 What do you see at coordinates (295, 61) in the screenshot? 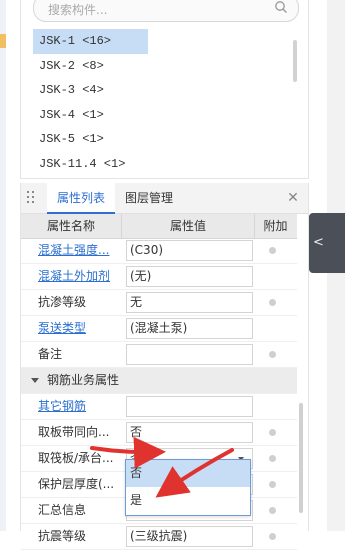
I see `list-scrollbar` at bounding box center [295, 61].